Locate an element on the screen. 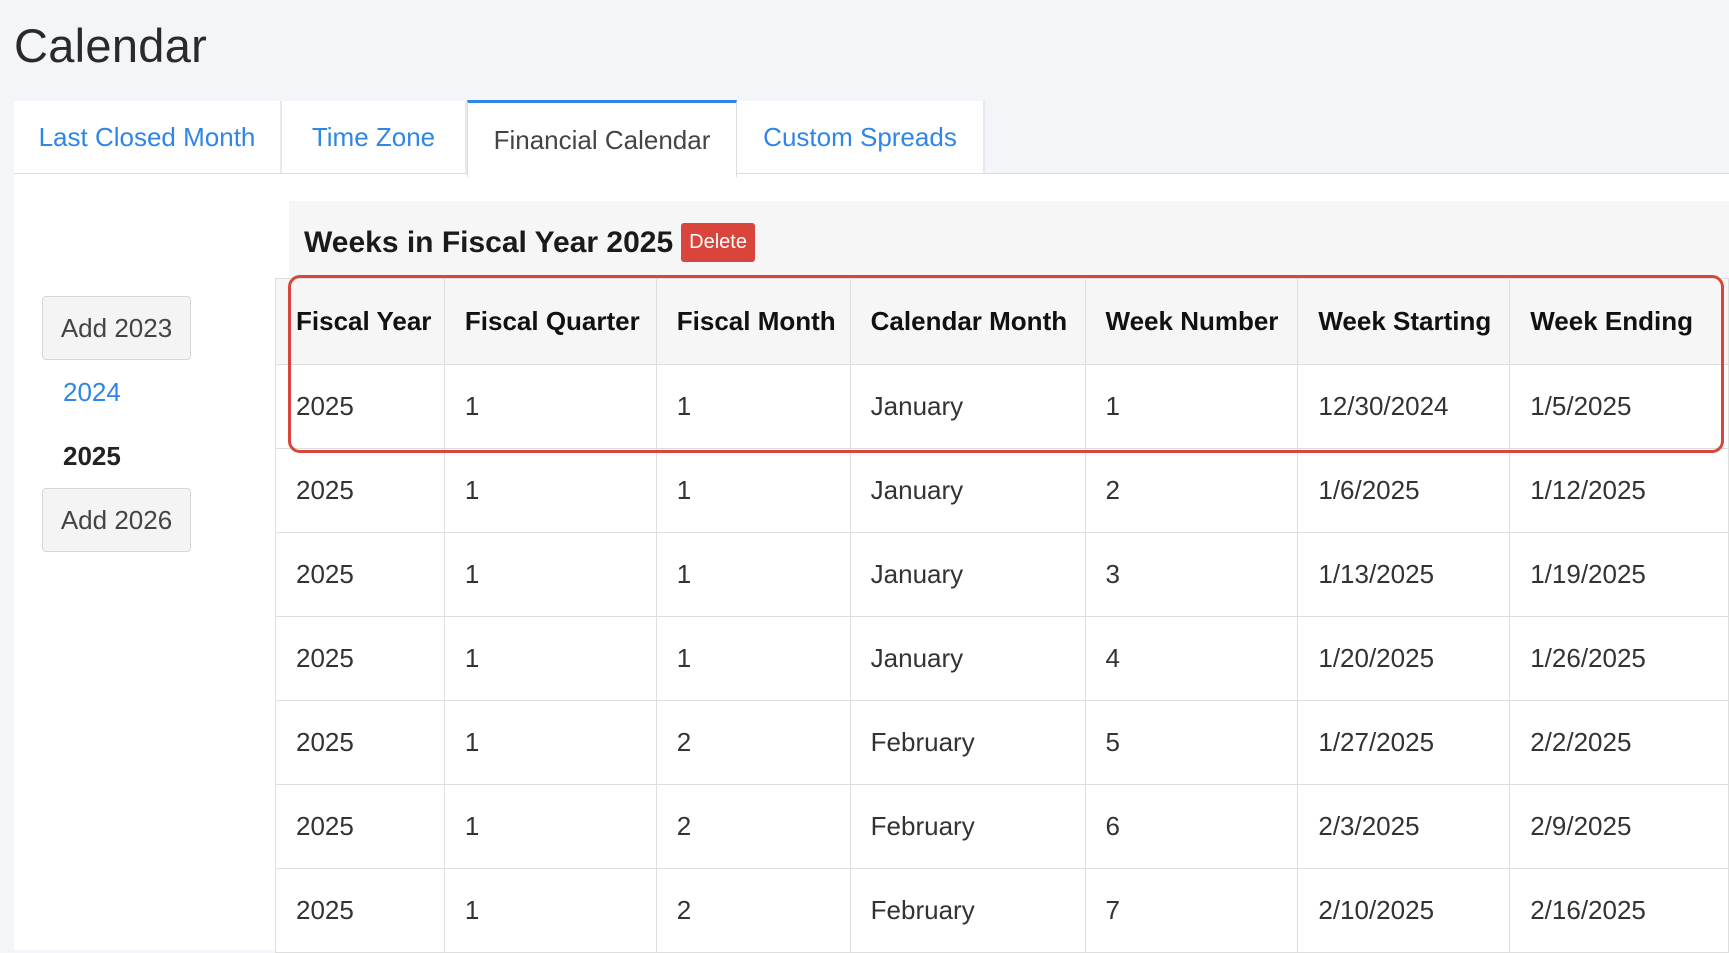 The image size is (1729, 953). table-cell: 2/3/2025 is located at coordinates (1404, 826).